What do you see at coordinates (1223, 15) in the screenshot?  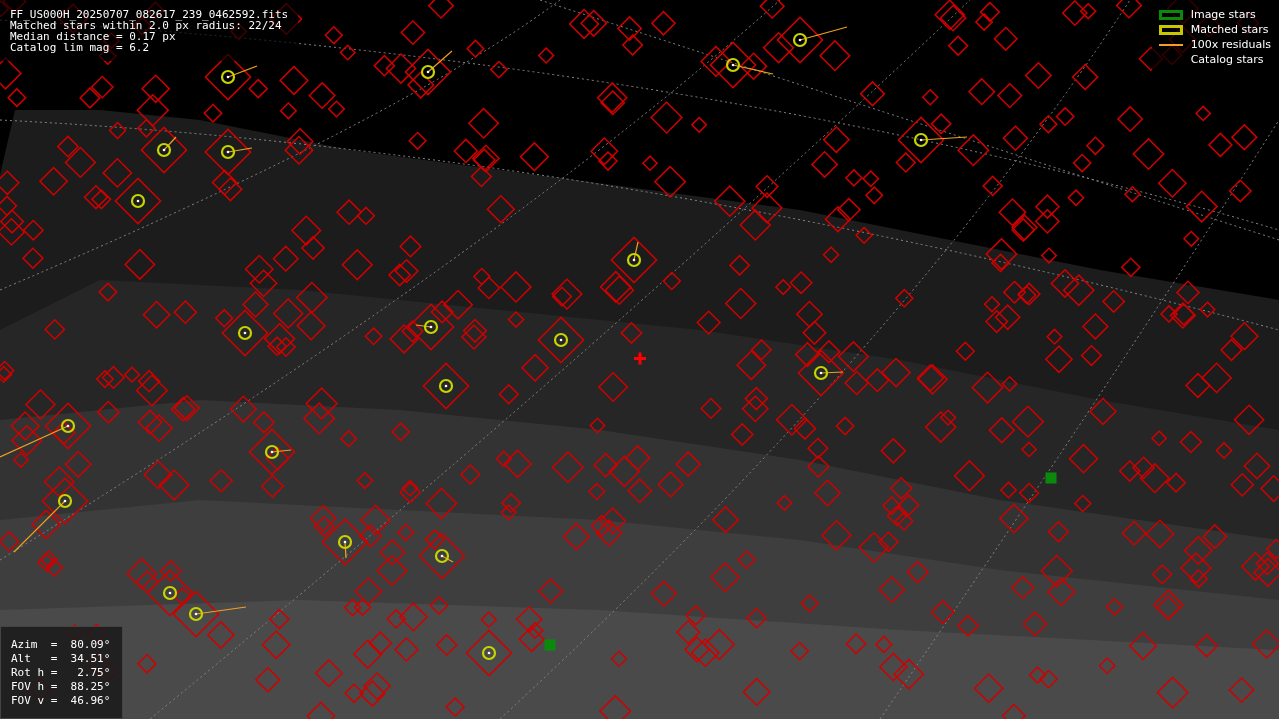 I see `legend-label: Image stars` at bounding box center [1223, 15].